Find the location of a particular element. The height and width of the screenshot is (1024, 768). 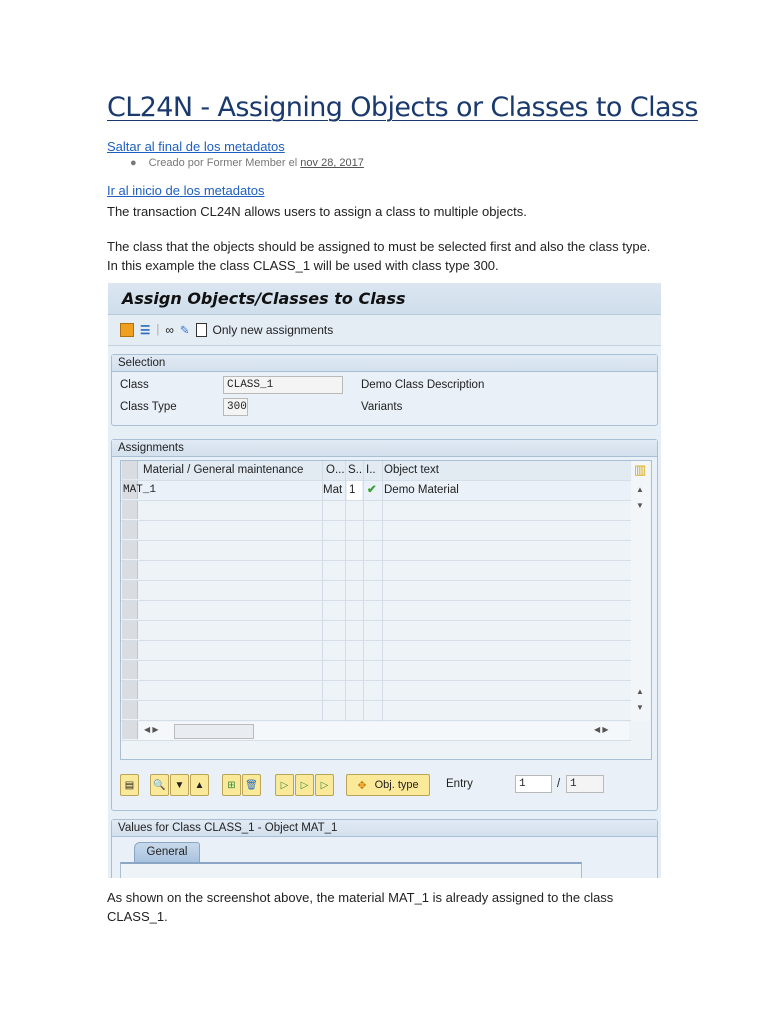

hierarchy-icon: ✥ is located at coordinates (362, 785).